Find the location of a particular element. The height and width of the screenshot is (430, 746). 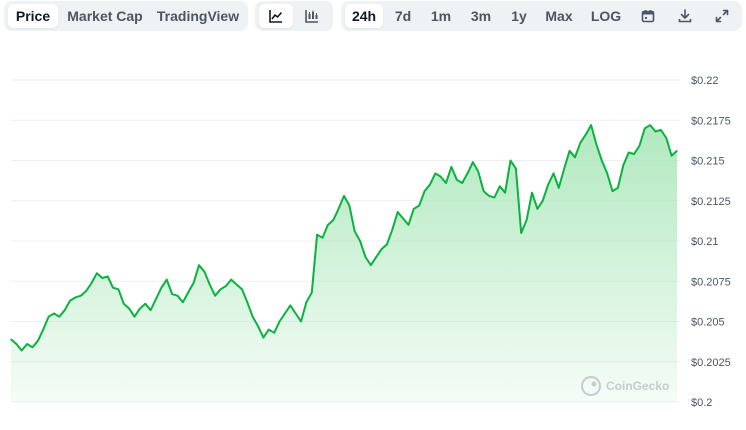

y-tick-label: $0.2125 is located at coordinates (711, 202).